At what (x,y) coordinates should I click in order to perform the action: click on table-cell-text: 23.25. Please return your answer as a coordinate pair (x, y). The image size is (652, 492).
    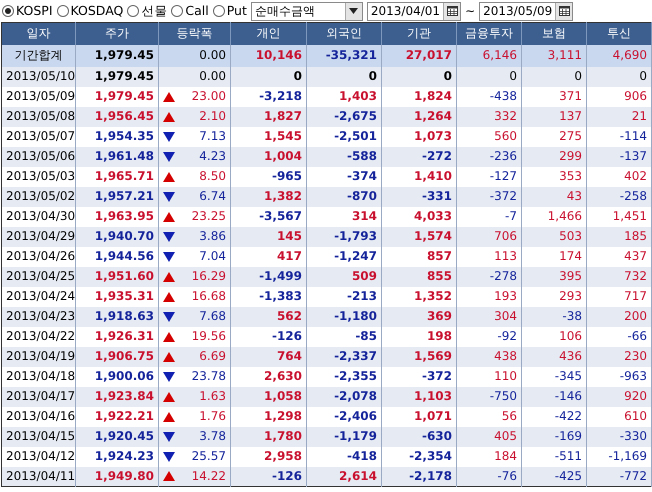
    Looking at the image, I should click on (209, 216).